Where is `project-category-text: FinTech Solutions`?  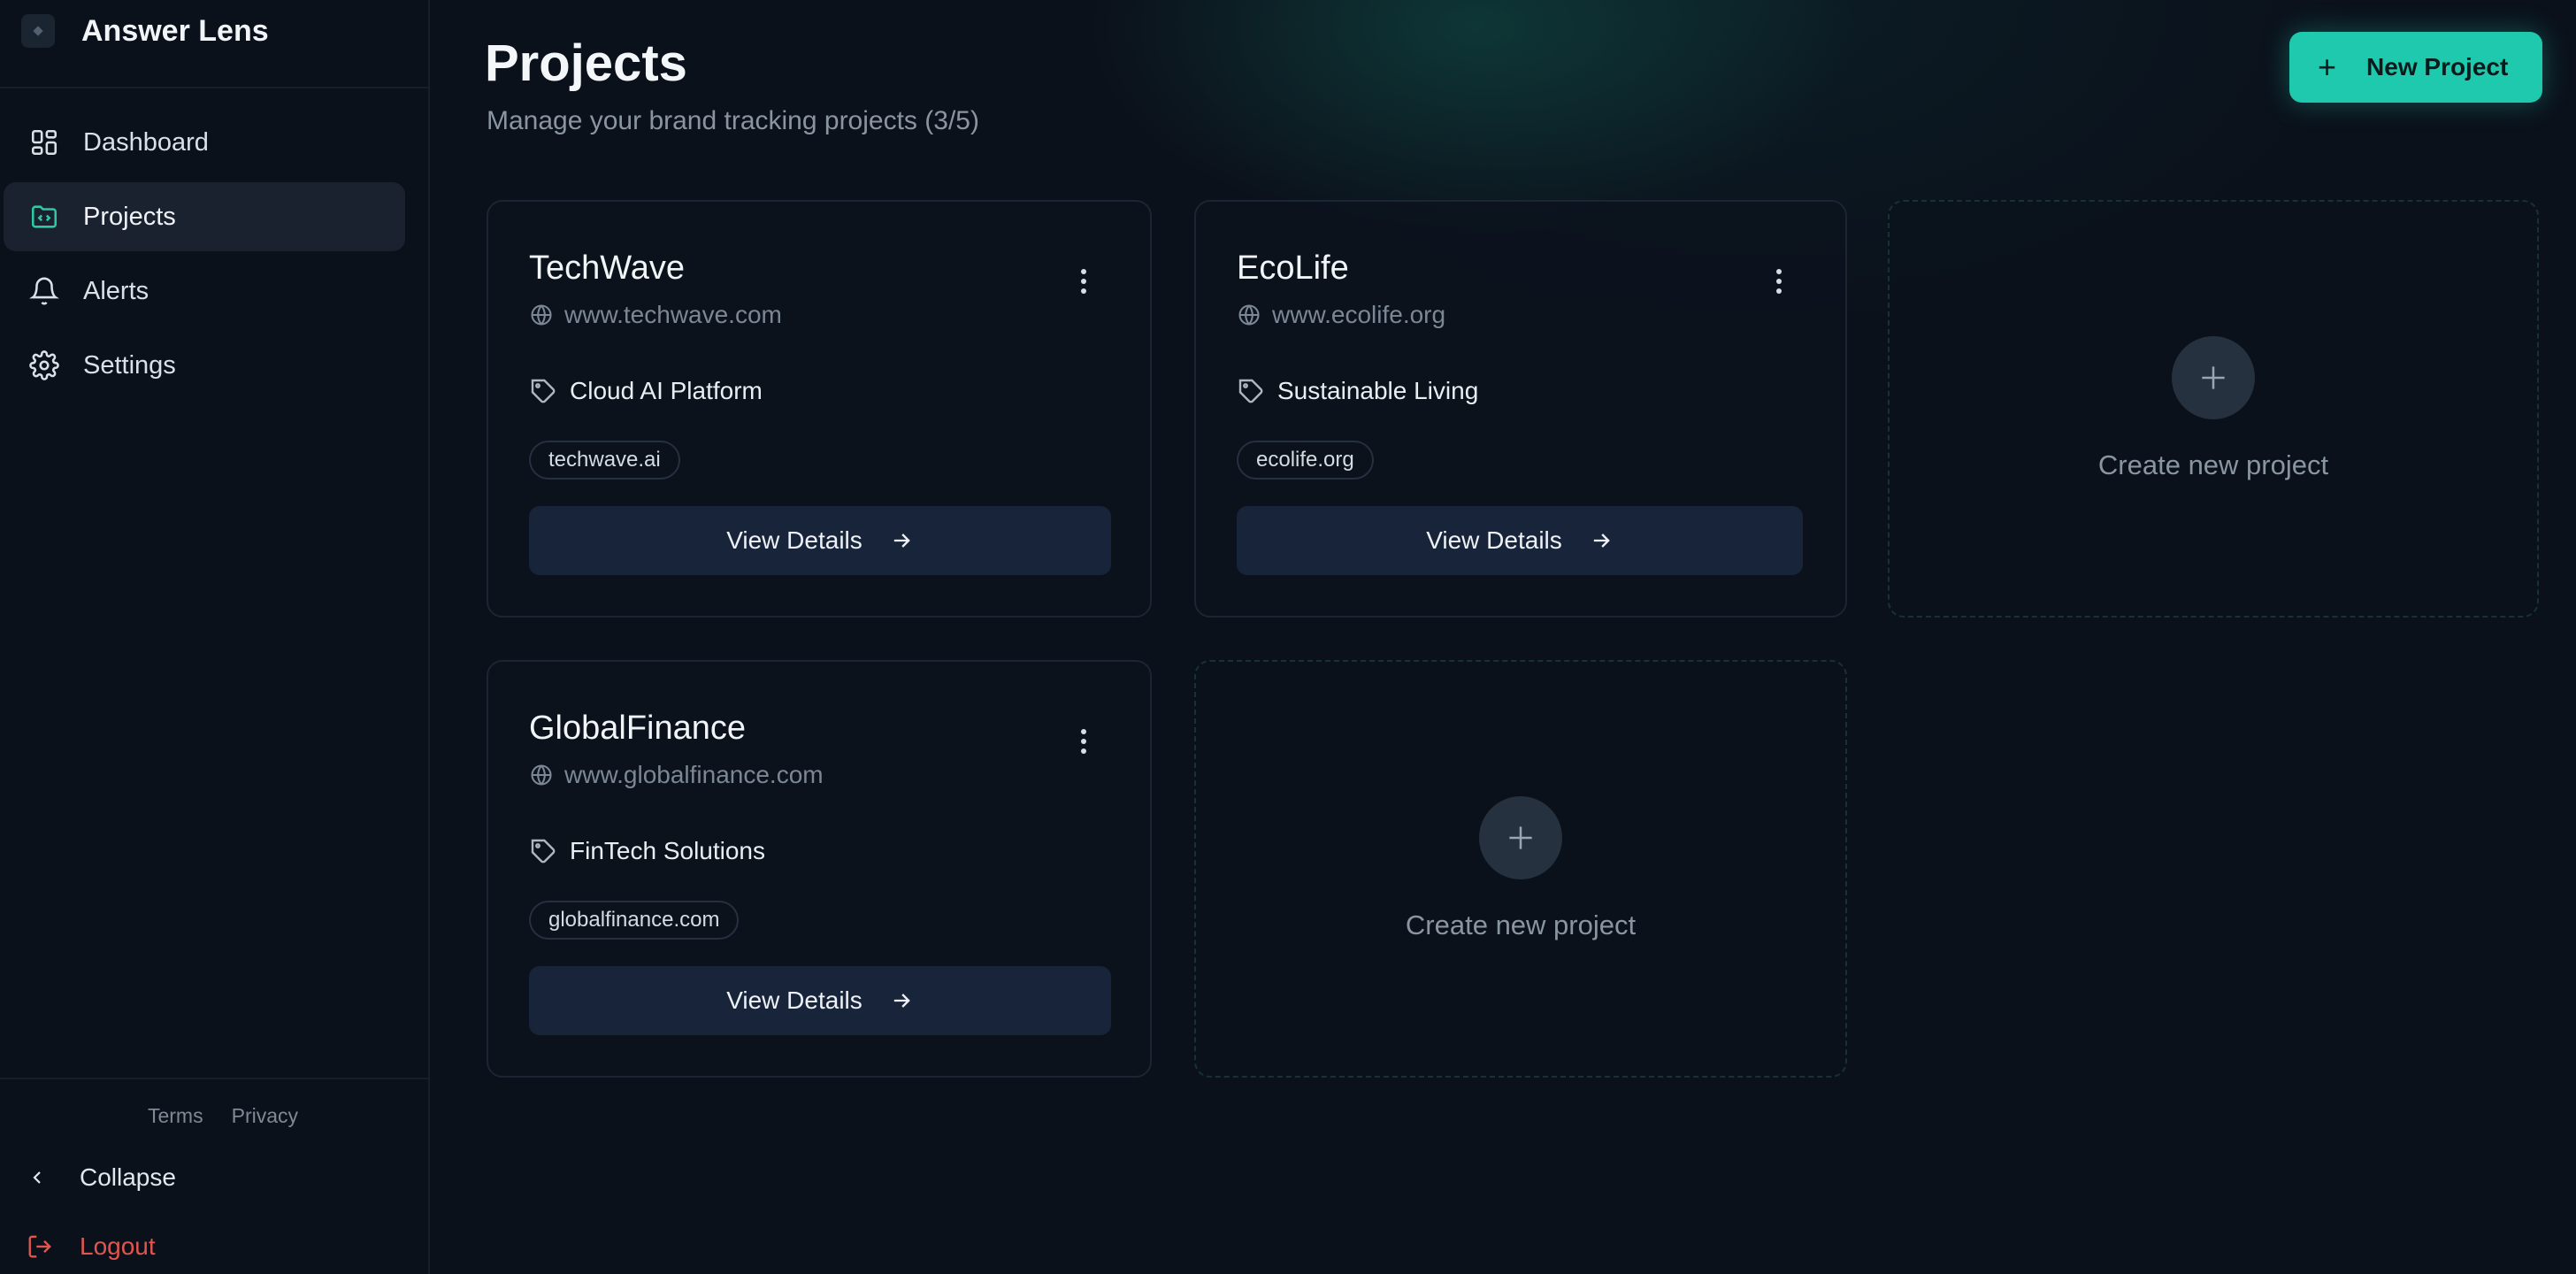
project-category-text: FinTech Solutions is located at coordinates (668, 850).